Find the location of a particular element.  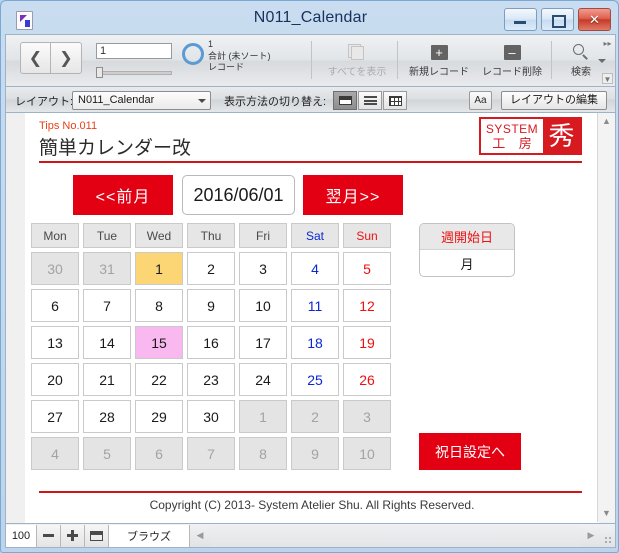

toggle-window-button is located at coordinates (97, 535).